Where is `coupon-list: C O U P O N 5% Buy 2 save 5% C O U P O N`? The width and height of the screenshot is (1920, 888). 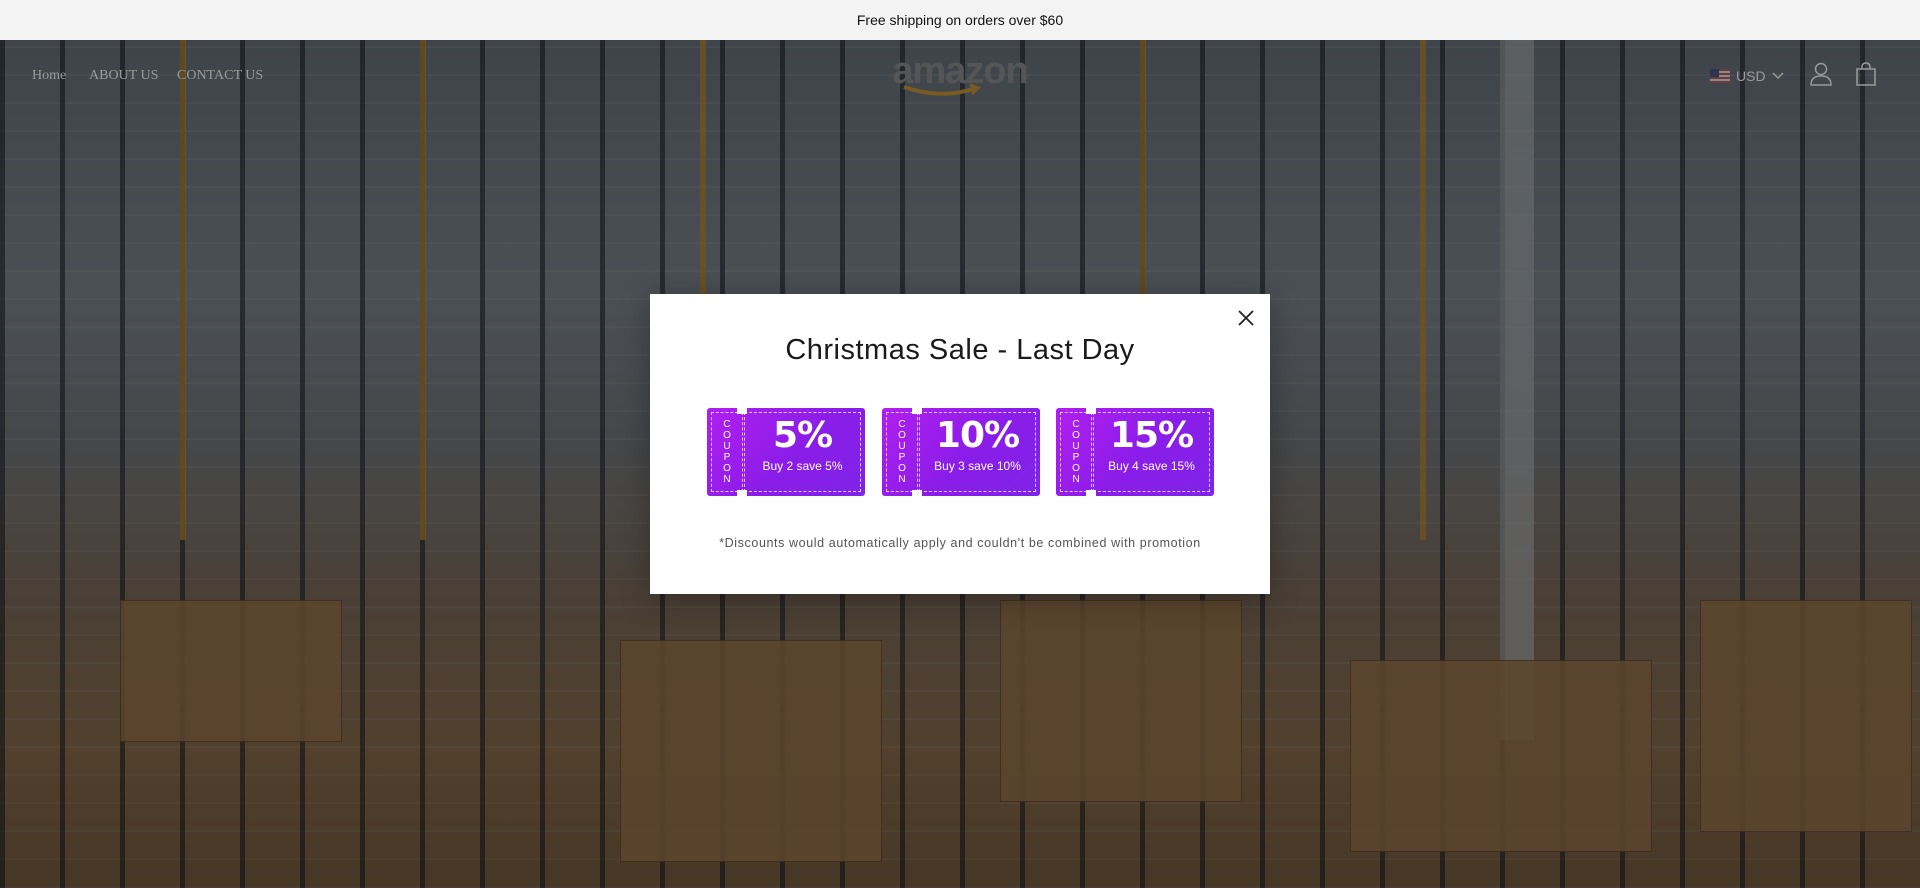 coupon-list: C O U P O N 5% Buy 2 save 5% C O U P O N is located at coordinates (961, 452).